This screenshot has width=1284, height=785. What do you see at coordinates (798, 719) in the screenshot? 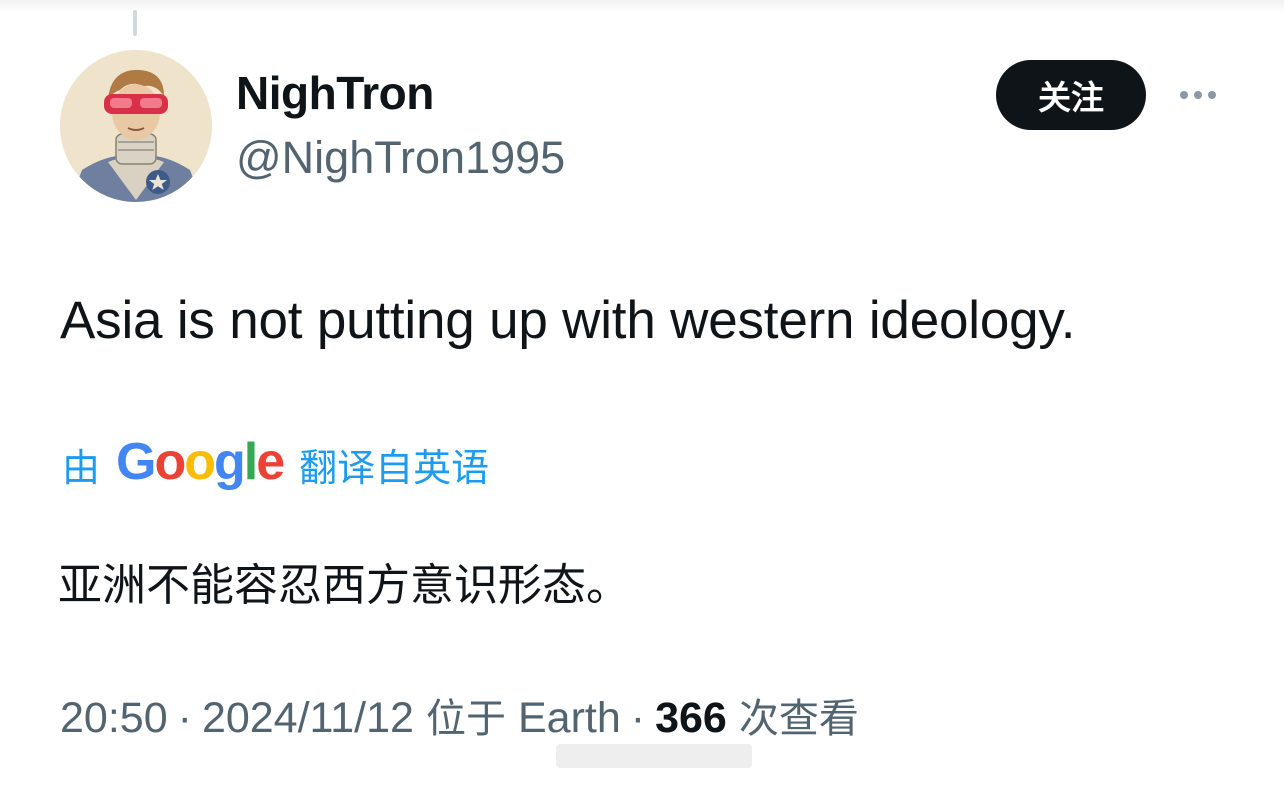
I see `views-label: 次查看` at bounding box center [798, 719].